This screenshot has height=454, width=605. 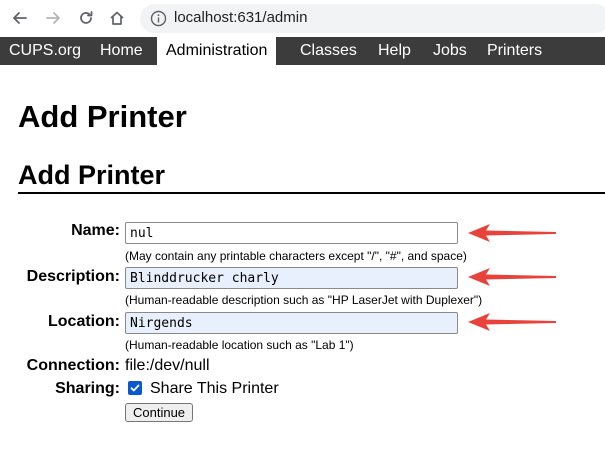 I want to click on home-icon, so click(x=117, y=18).